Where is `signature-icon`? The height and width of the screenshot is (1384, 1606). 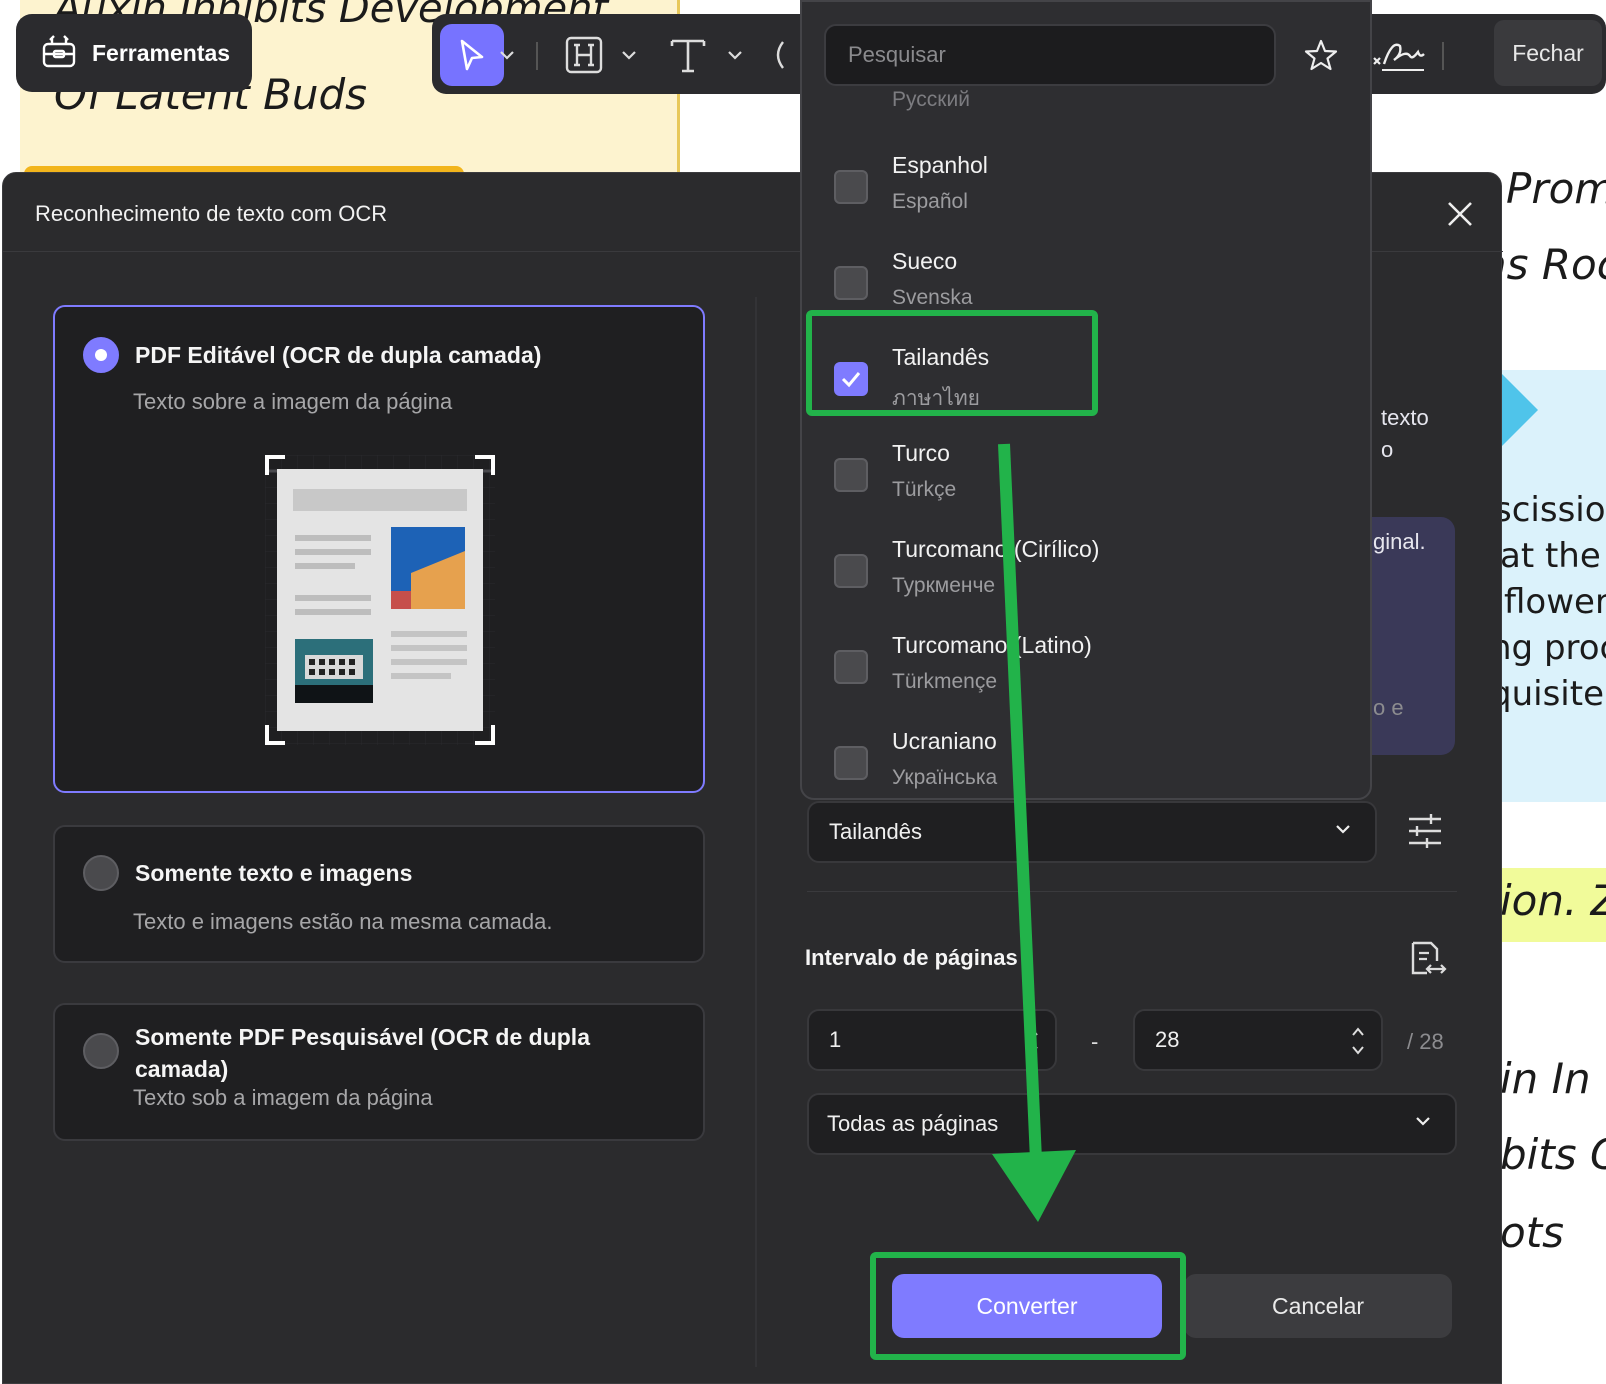 signature-icon is located at coordinates (1399, 57).